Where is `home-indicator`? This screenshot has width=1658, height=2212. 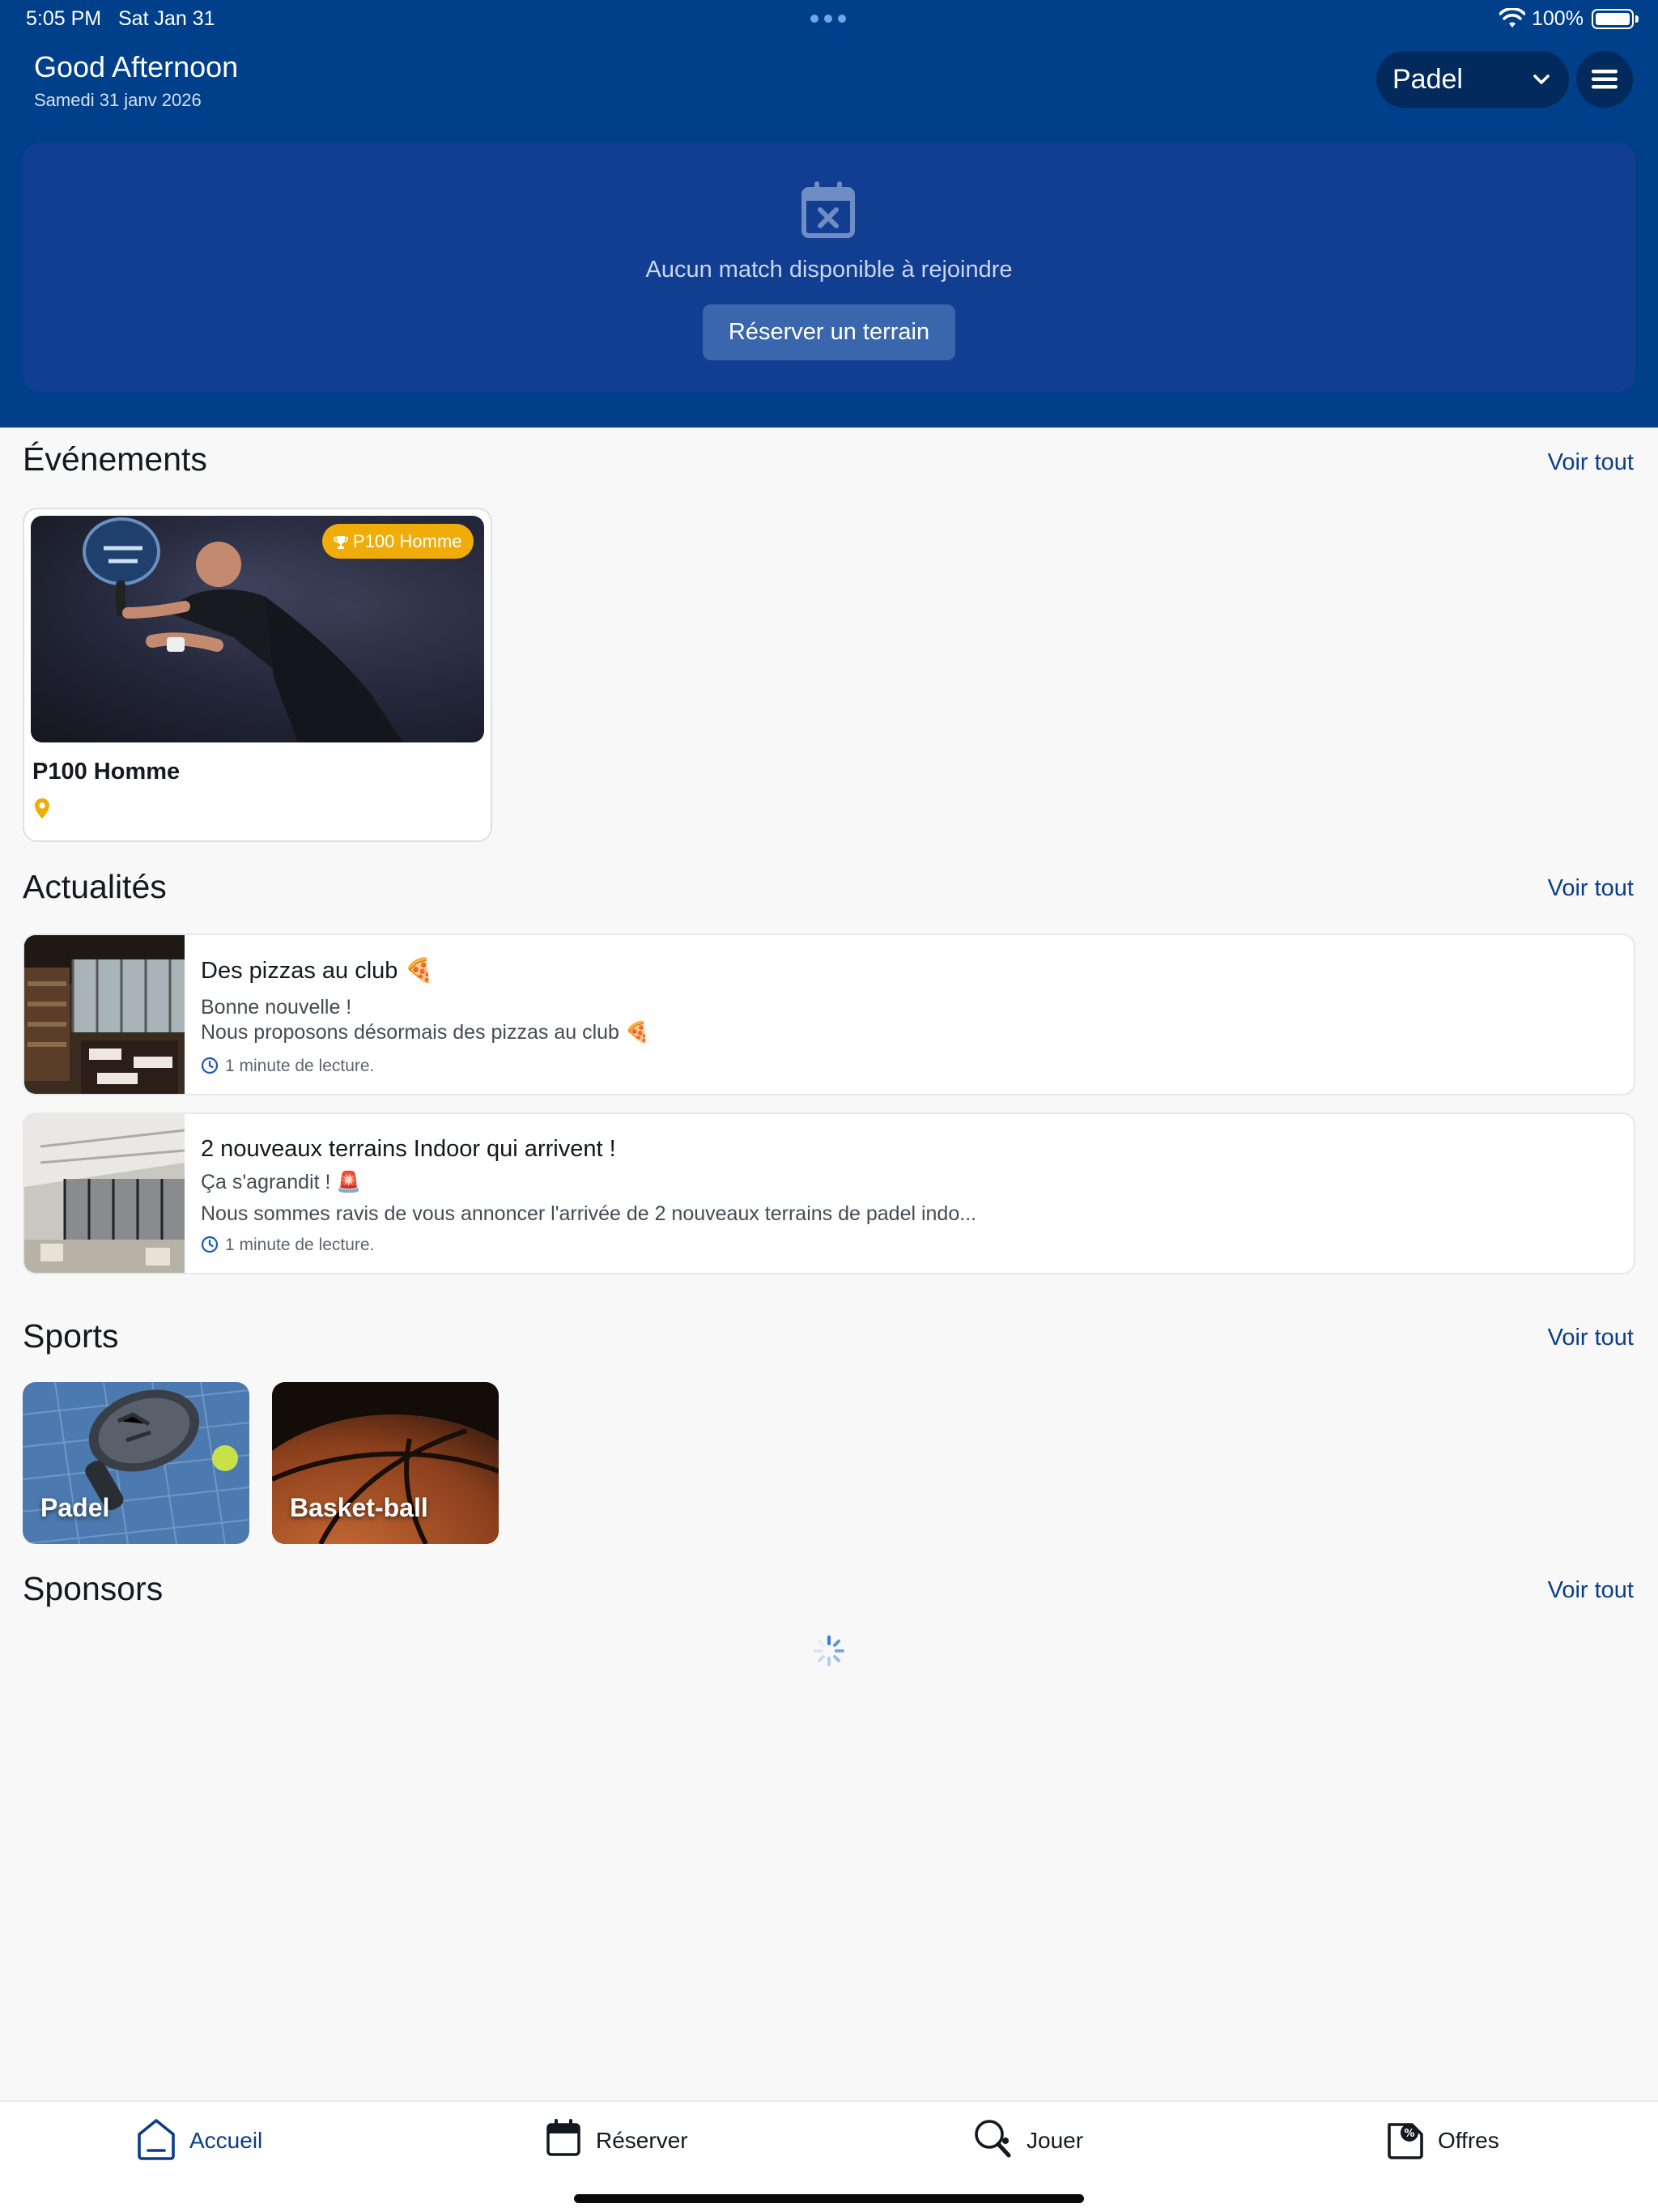 home-indicator is located at coordinates (829, 2199).